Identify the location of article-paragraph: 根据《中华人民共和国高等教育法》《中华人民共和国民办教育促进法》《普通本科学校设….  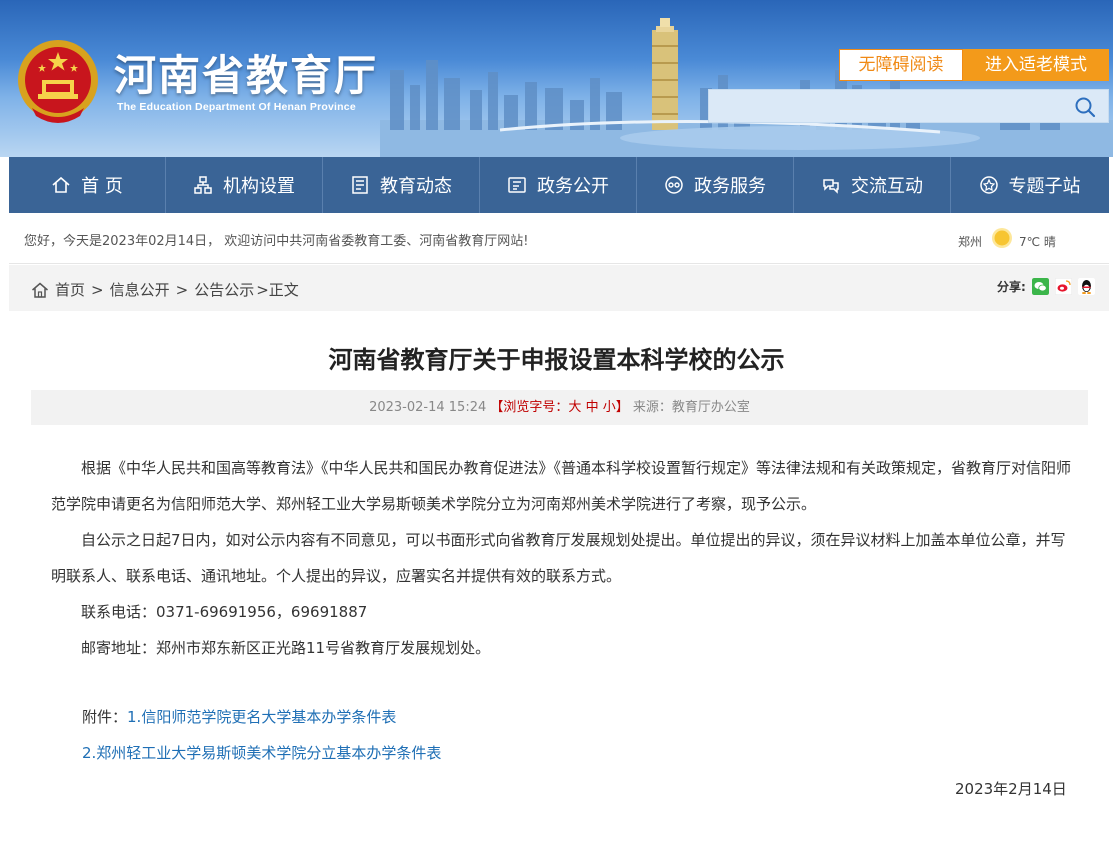
(561, 486).